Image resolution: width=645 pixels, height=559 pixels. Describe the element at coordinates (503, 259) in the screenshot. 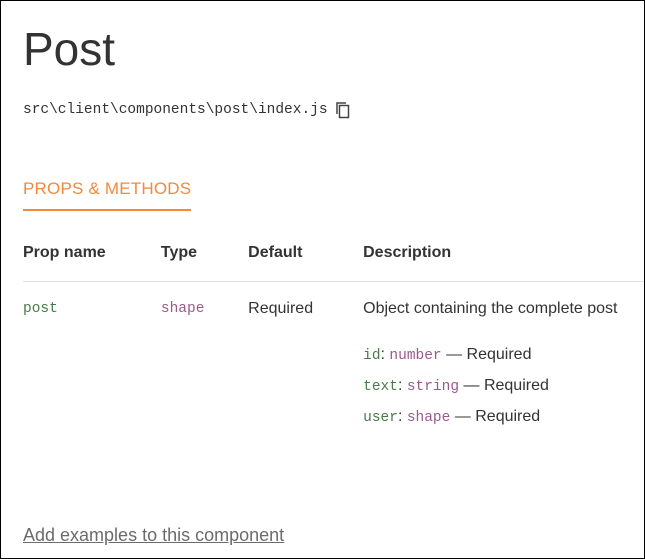

I see `header-description: Description` at that location.